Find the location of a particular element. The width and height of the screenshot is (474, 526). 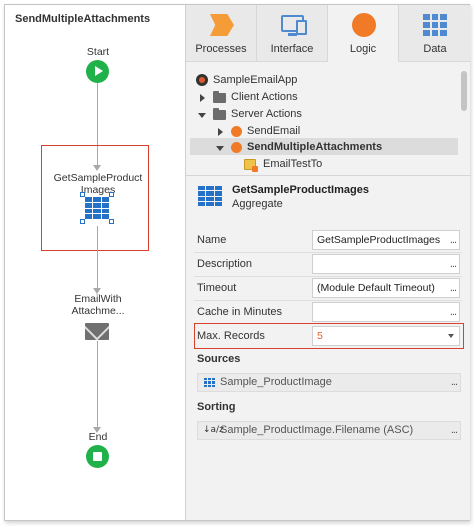

tree-item-send-multiple-attachments: SendMultipleAttachments is located at coordinates (334, 147).